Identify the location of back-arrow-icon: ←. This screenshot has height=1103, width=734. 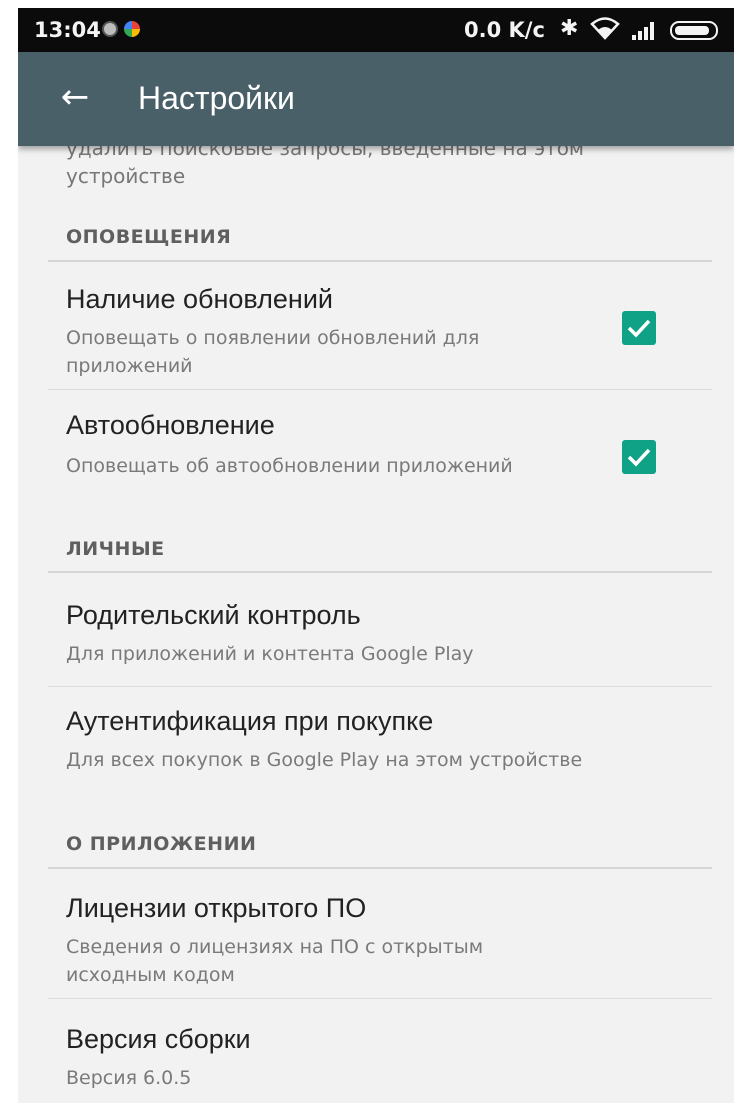
(75, 97).